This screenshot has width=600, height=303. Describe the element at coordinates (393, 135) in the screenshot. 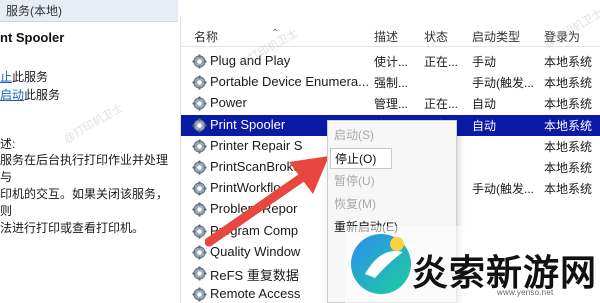

I see `menu-item-start: 启动(S)` at that location.